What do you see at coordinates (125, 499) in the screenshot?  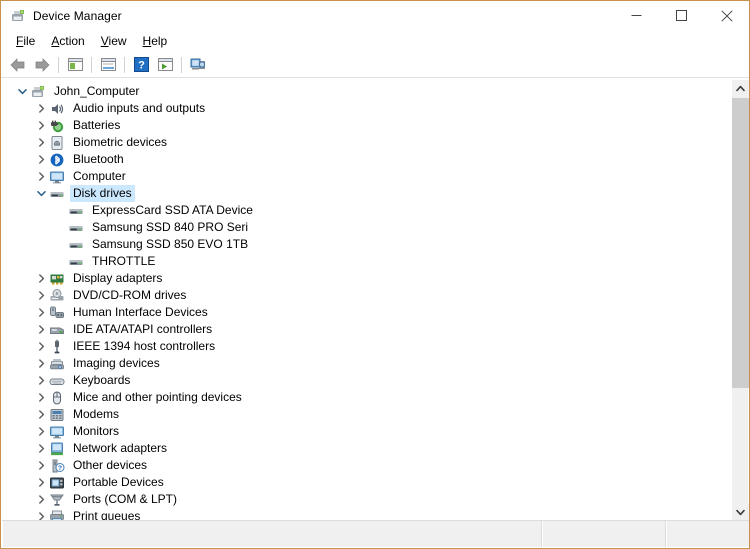 I see `tree-item-label: Ports (COM & LPT)` at bounding box center [125, 499].